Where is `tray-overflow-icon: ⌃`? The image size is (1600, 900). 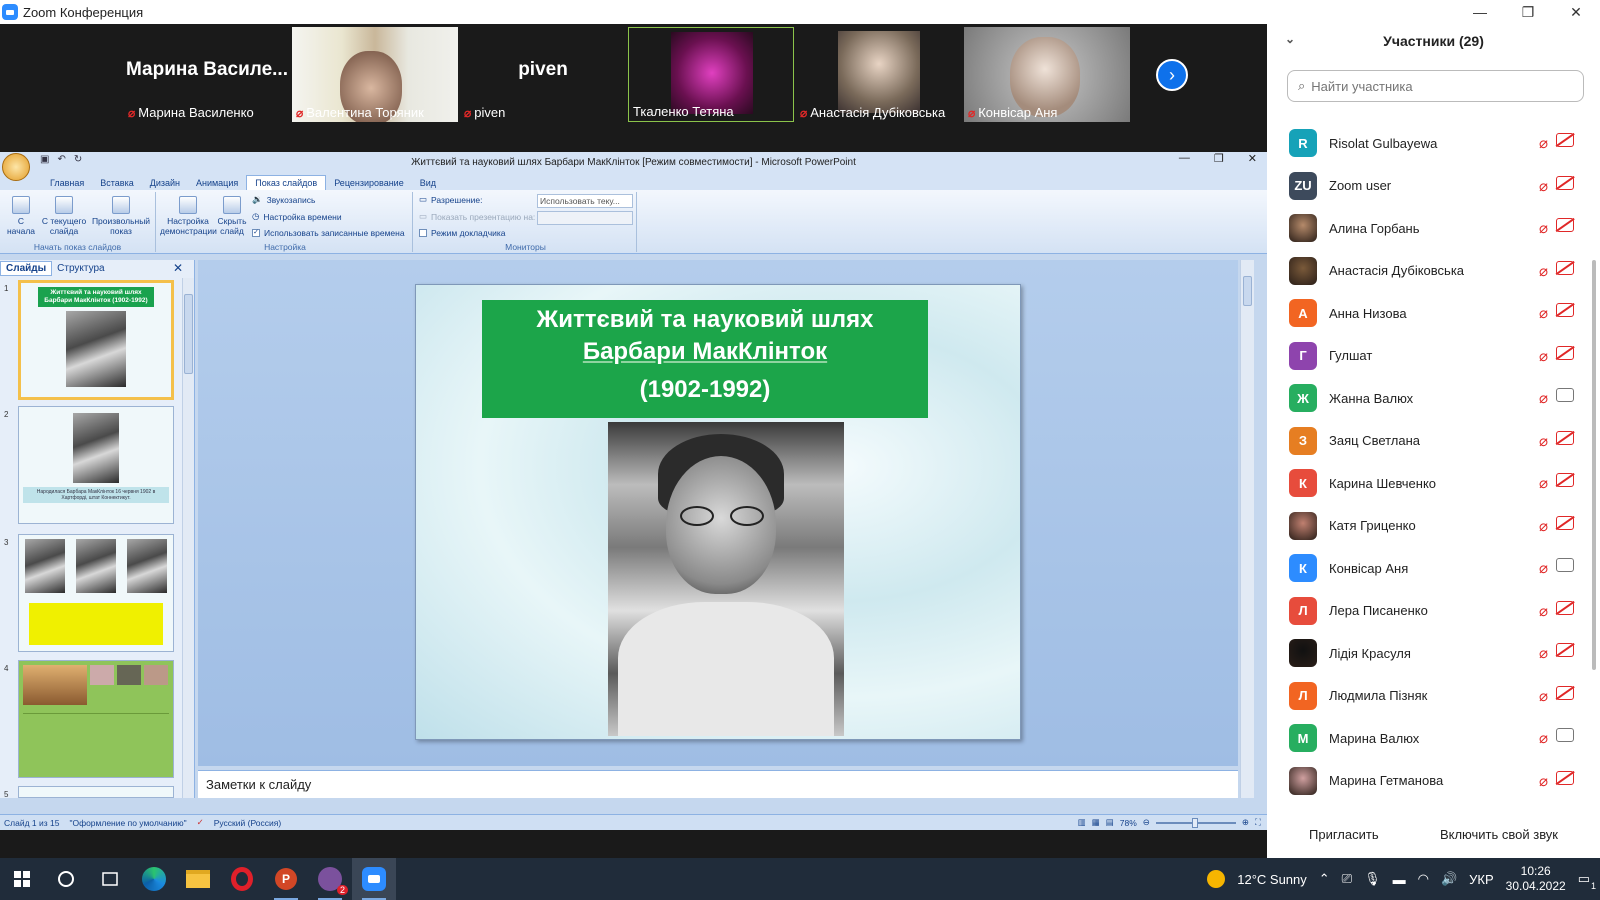 tray-overflow-icon: ⌃ is located at coordinates (1324, 879).